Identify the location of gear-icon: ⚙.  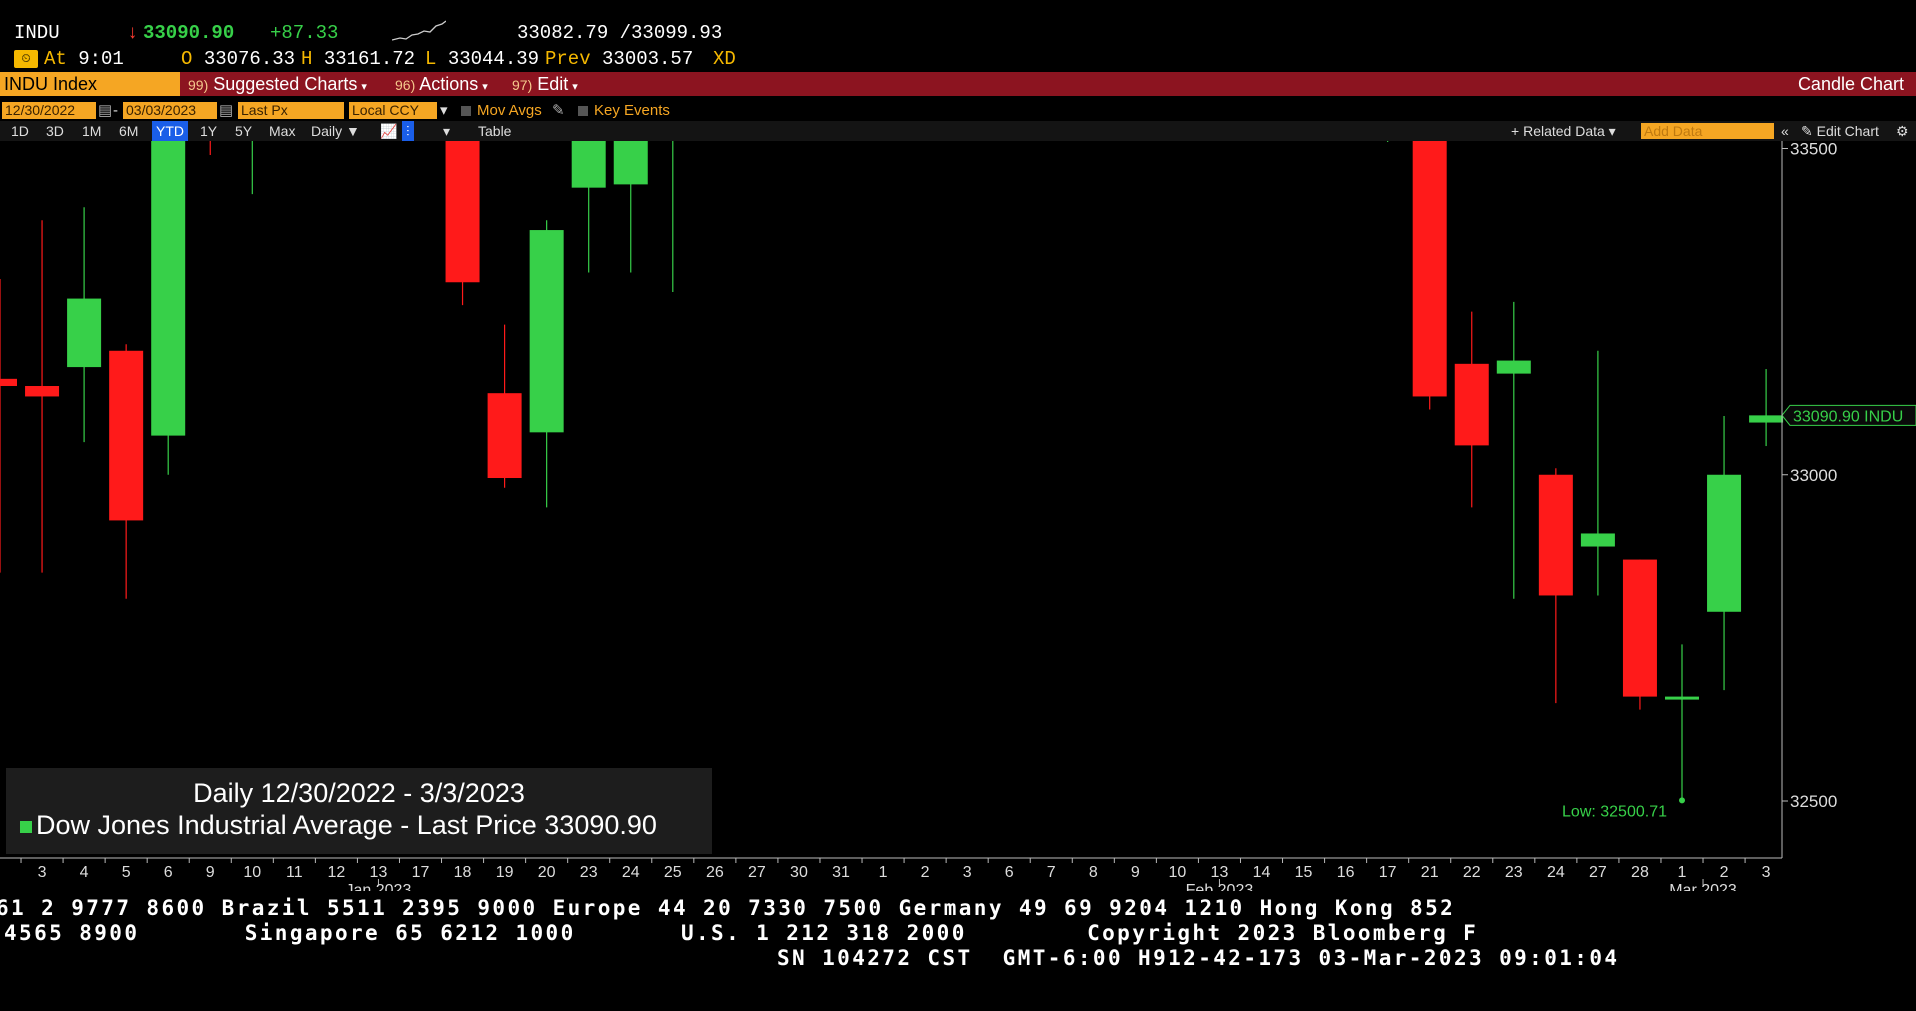
(1902, 131).